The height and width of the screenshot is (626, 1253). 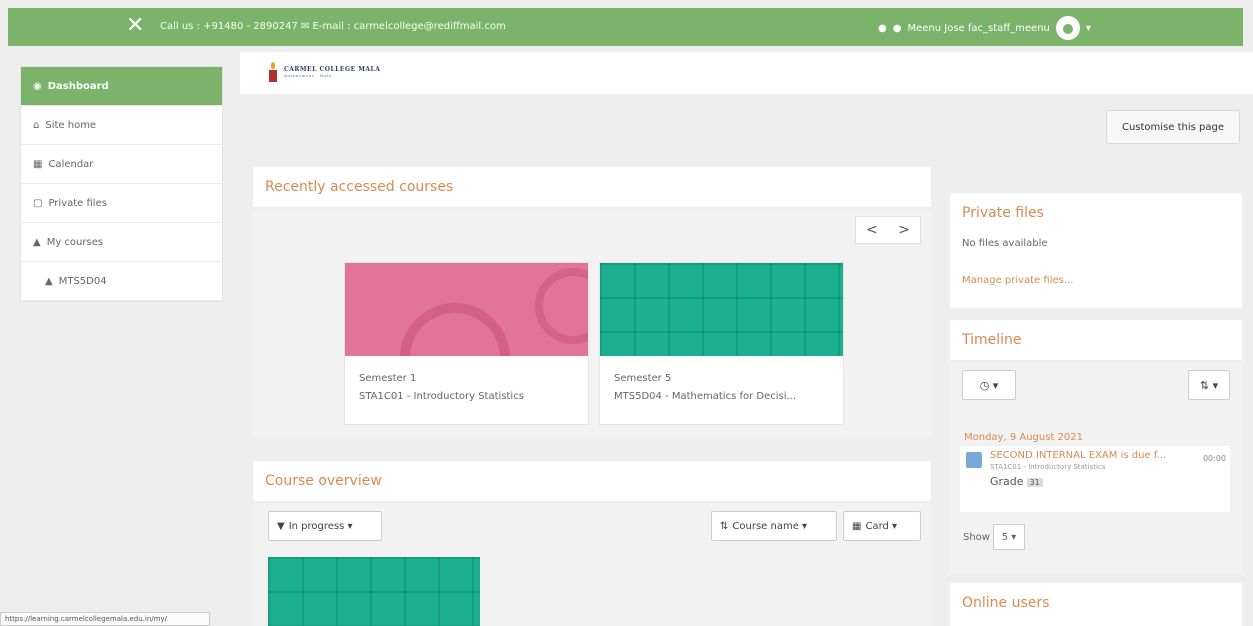 What do you see at coordinates (857, 526) in the screenshot?
I see `grid-icon: ▦` at bounding box center [857, 526].